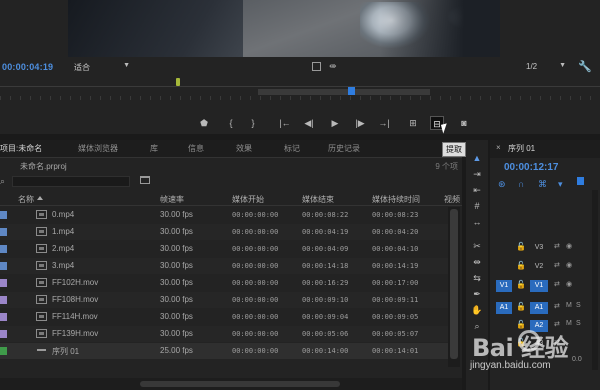 Image resolution: width=600 pixels, height=390 pixels. What do you see at coordinates (344, 148) in the screenshot?
I see `tab-history: 历史记录` at bounding box center [344, 148].